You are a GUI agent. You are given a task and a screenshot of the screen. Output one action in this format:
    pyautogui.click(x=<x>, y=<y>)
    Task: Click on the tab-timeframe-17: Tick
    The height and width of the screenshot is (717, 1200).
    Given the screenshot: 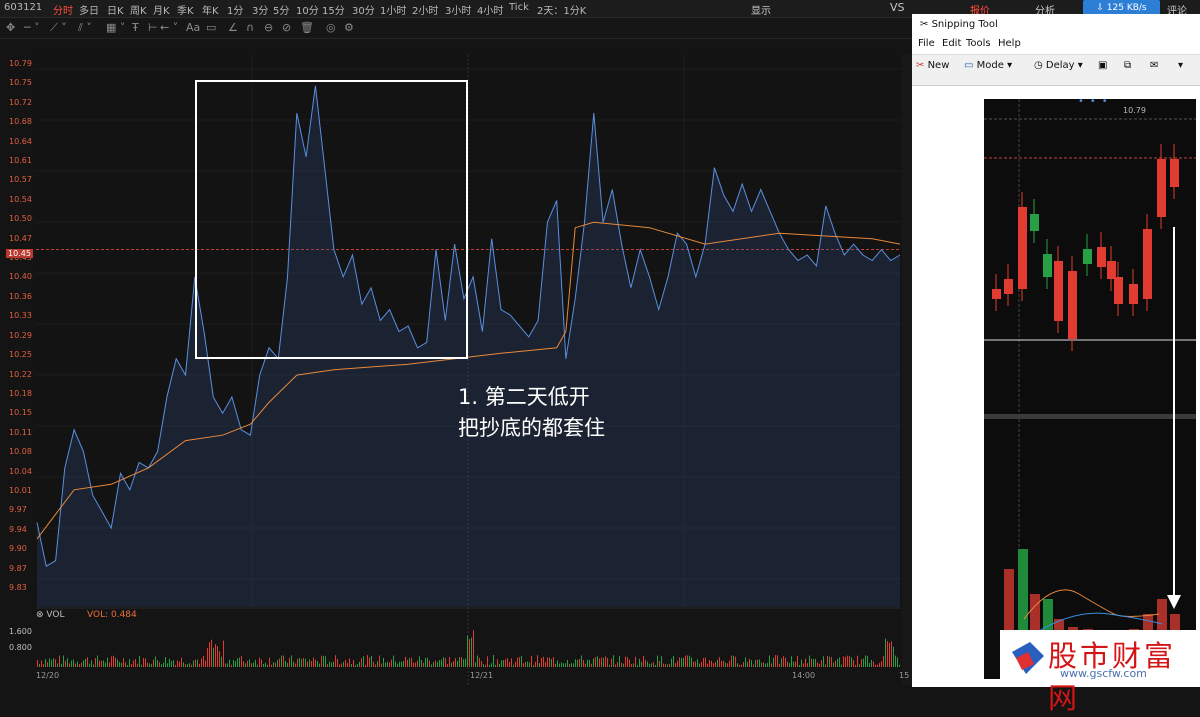 What is the action you would take?
    pyautogui.click(x=519, y=7)
    